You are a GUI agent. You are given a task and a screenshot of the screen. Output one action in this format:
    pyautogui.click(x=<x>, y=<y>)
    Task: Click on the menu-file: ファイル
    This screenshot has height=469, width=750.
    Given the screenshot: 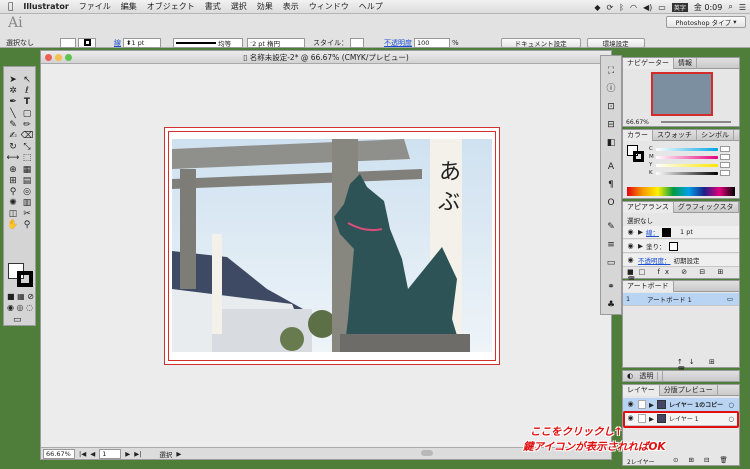 What is the action you would take?
    pyautogui.click(x=95, y=6)
    